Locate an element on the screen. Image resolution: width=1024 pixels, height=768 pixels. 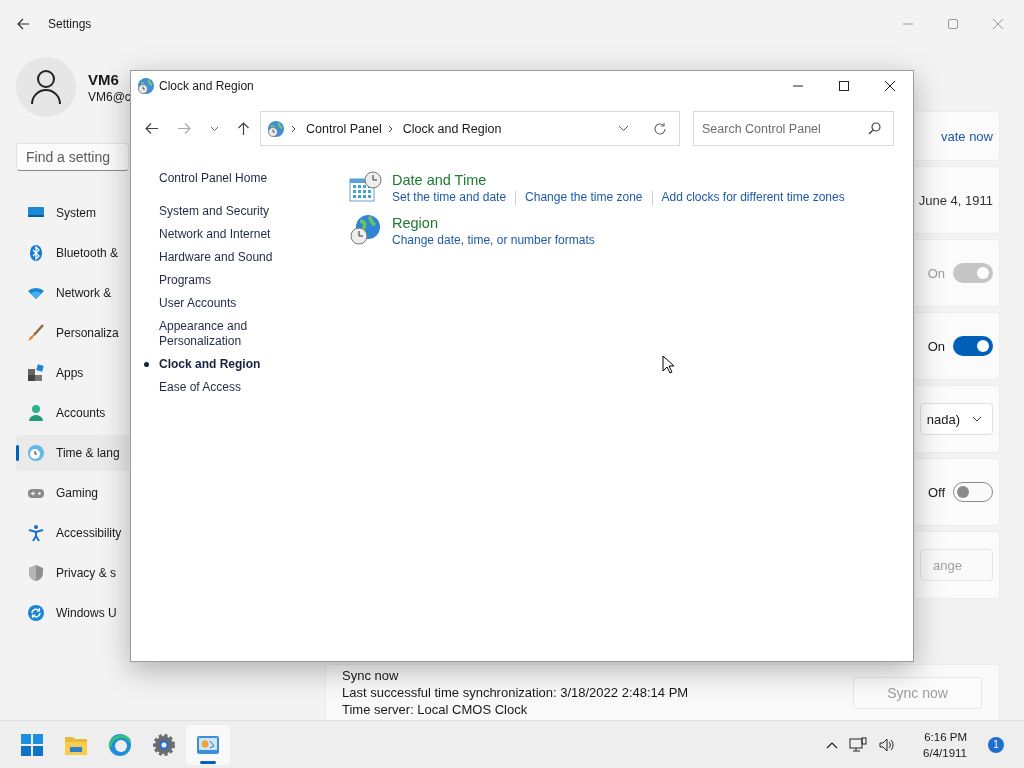
sidebar-link: Control Panel Home is located at coordinates (254, 178).